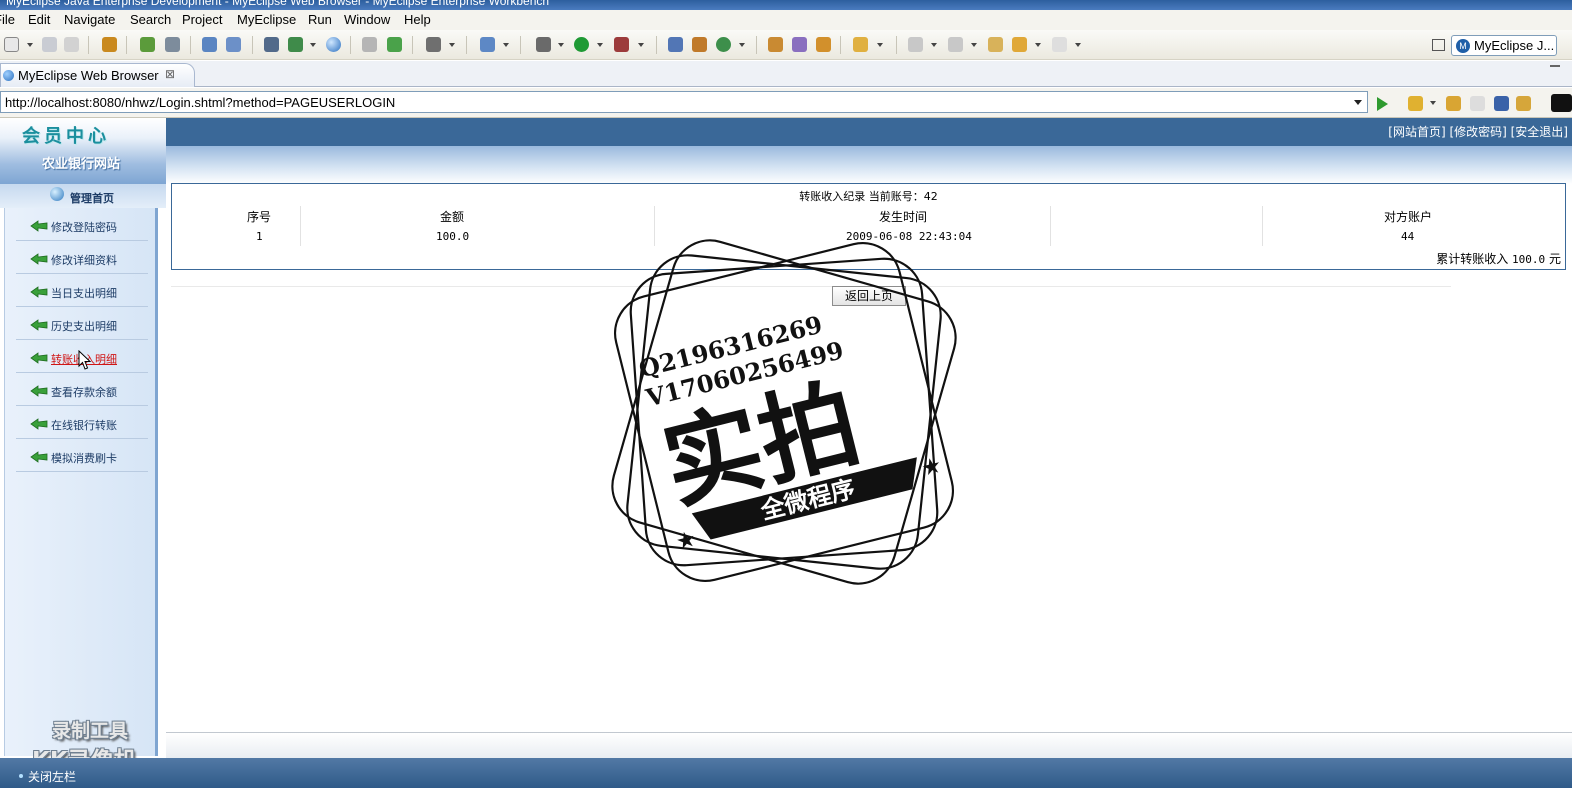  Describe the element at coordinates (84, 227) in the screenshot. I see `sidebar-item-label: 修改登陆密码` at that location.